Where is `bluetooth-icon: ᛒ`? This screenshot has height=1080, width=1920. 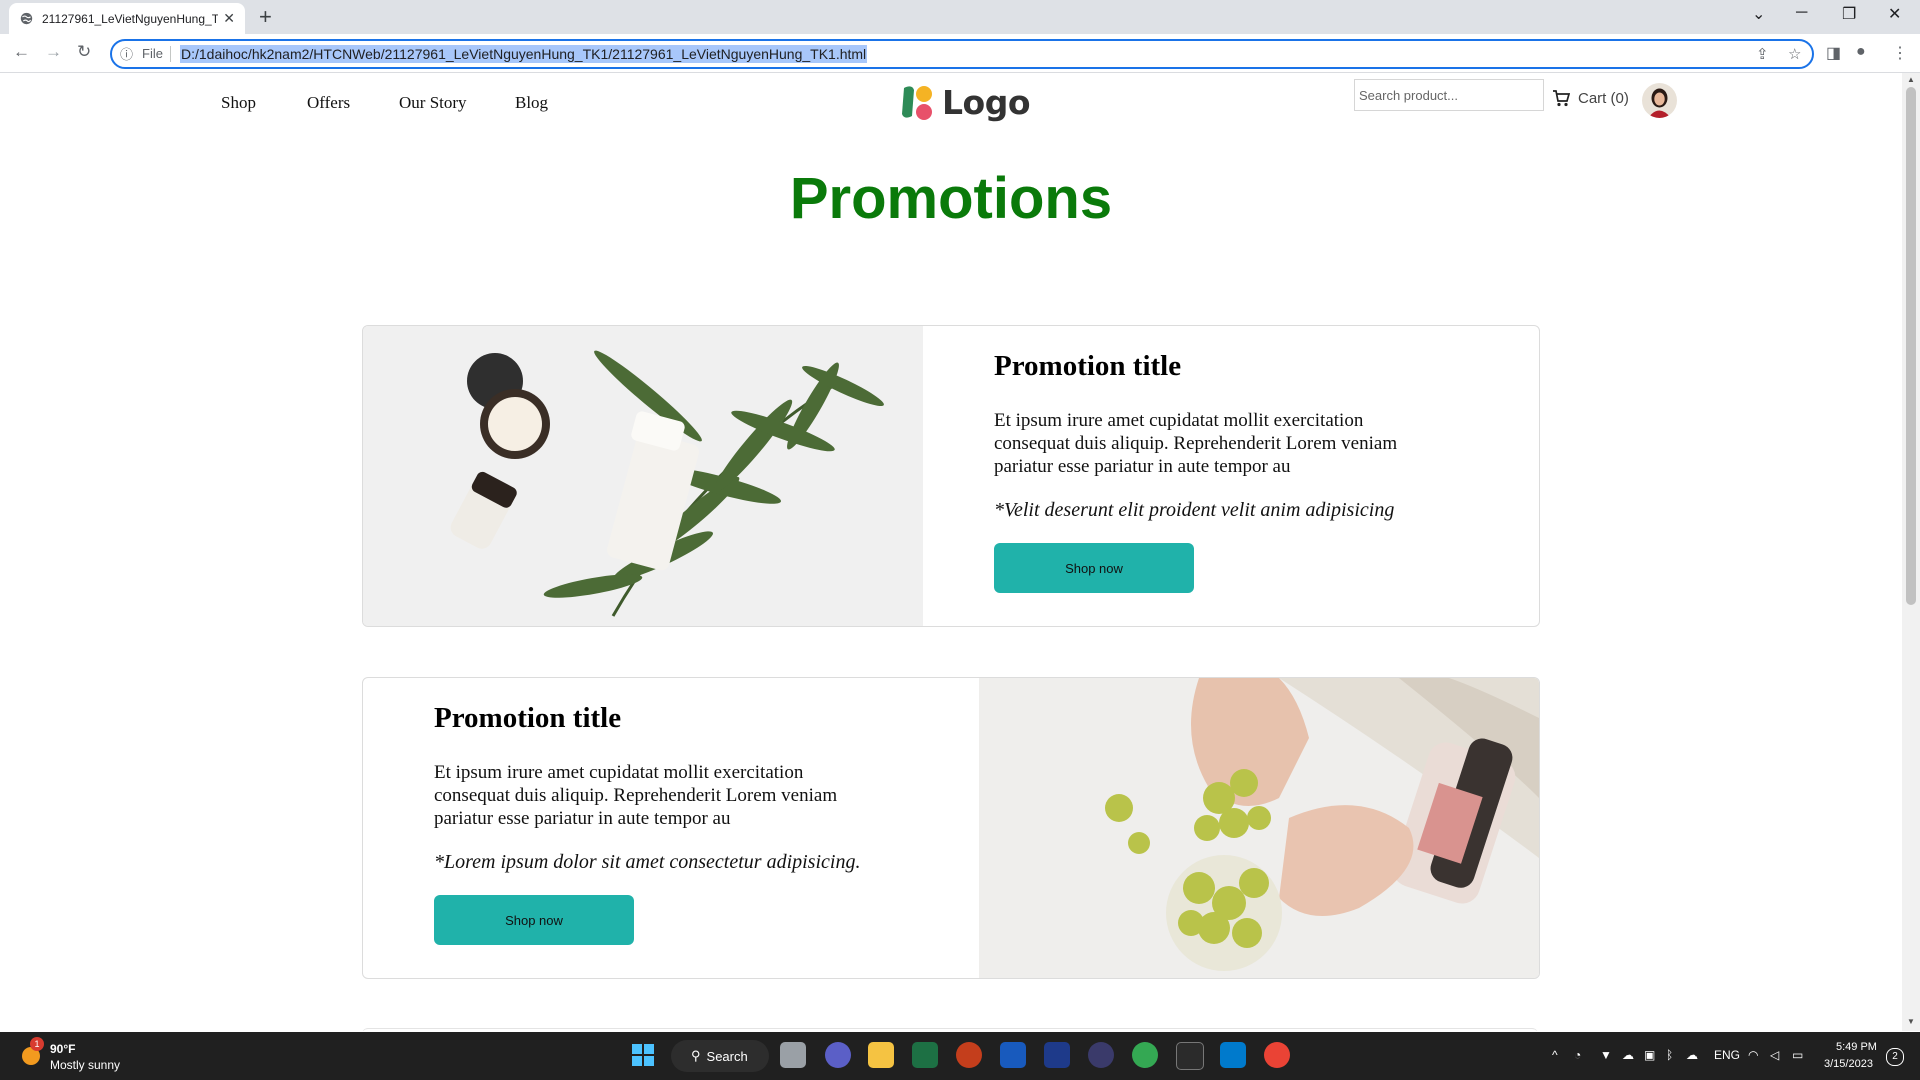
bluetooth-icon: ᛒ is located at coordinates (1669, 1055).